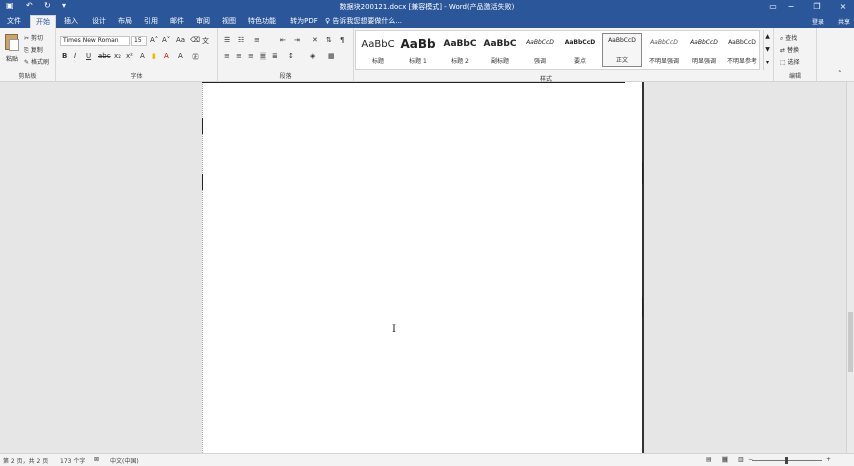 This screenshot has width=854, height=466. Describe the element at coordinates (741, 459) in the screenshot. I see `web-layout-icon: ▥` at that location.